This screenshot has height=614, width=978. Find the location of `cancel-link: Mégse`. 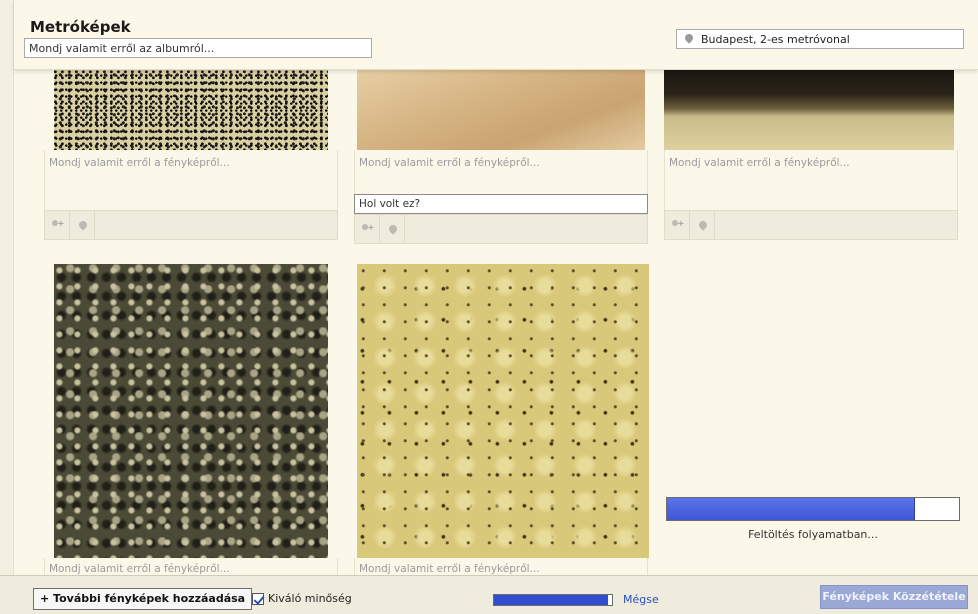

cancel-link: Mégse is located at coordinates (641, 599).